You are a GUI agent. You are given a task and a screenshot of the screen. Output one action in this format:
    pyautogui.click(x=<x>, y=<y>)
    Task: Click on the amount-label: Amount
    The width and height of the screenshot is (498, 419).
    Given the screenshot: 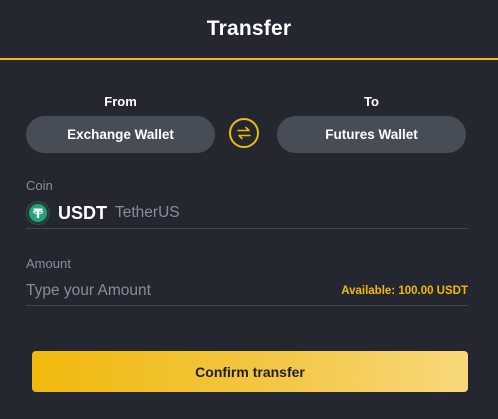 What is the action you would take?
    pyautogui.click(x=48, y=263)
    